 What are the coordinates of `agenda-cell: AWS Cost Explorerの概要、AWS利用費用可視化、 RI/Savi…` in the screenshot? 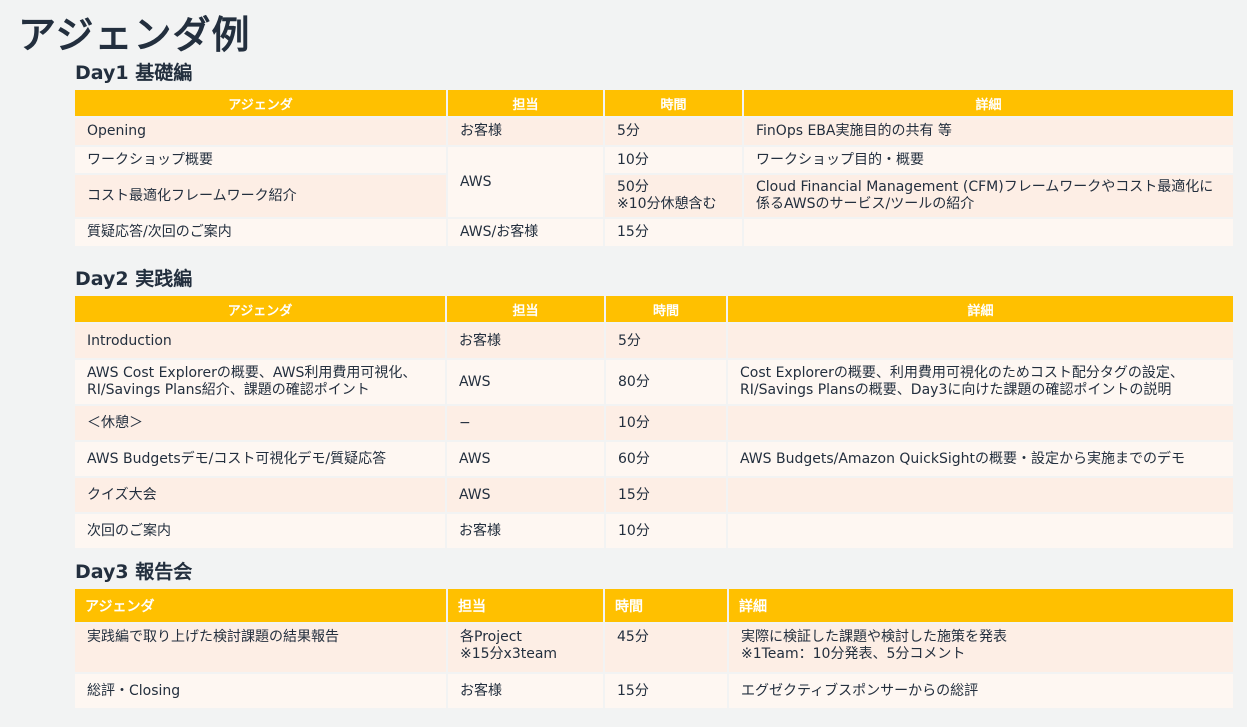 It's located at (260, 382).